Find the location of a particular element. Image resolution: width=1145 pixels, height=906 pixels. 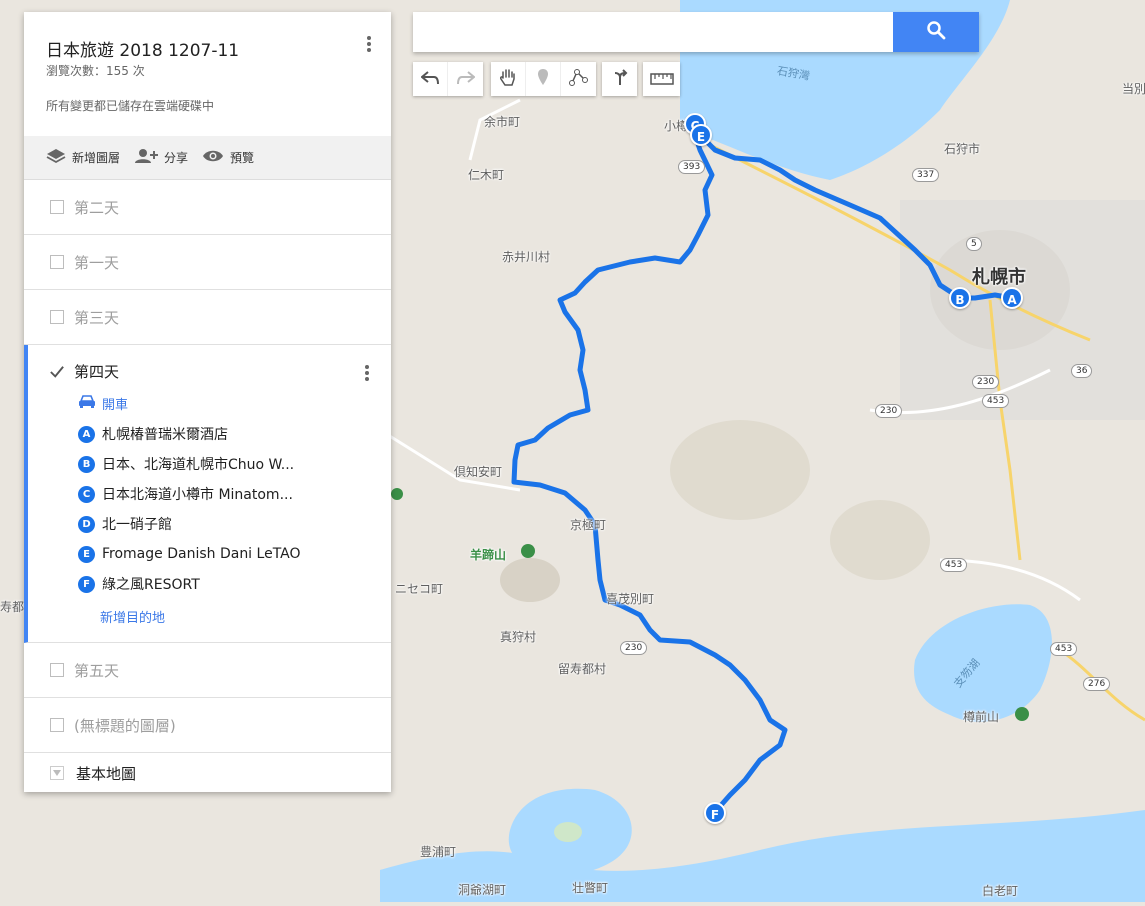

measure-button is located at coordinates (661, 79).